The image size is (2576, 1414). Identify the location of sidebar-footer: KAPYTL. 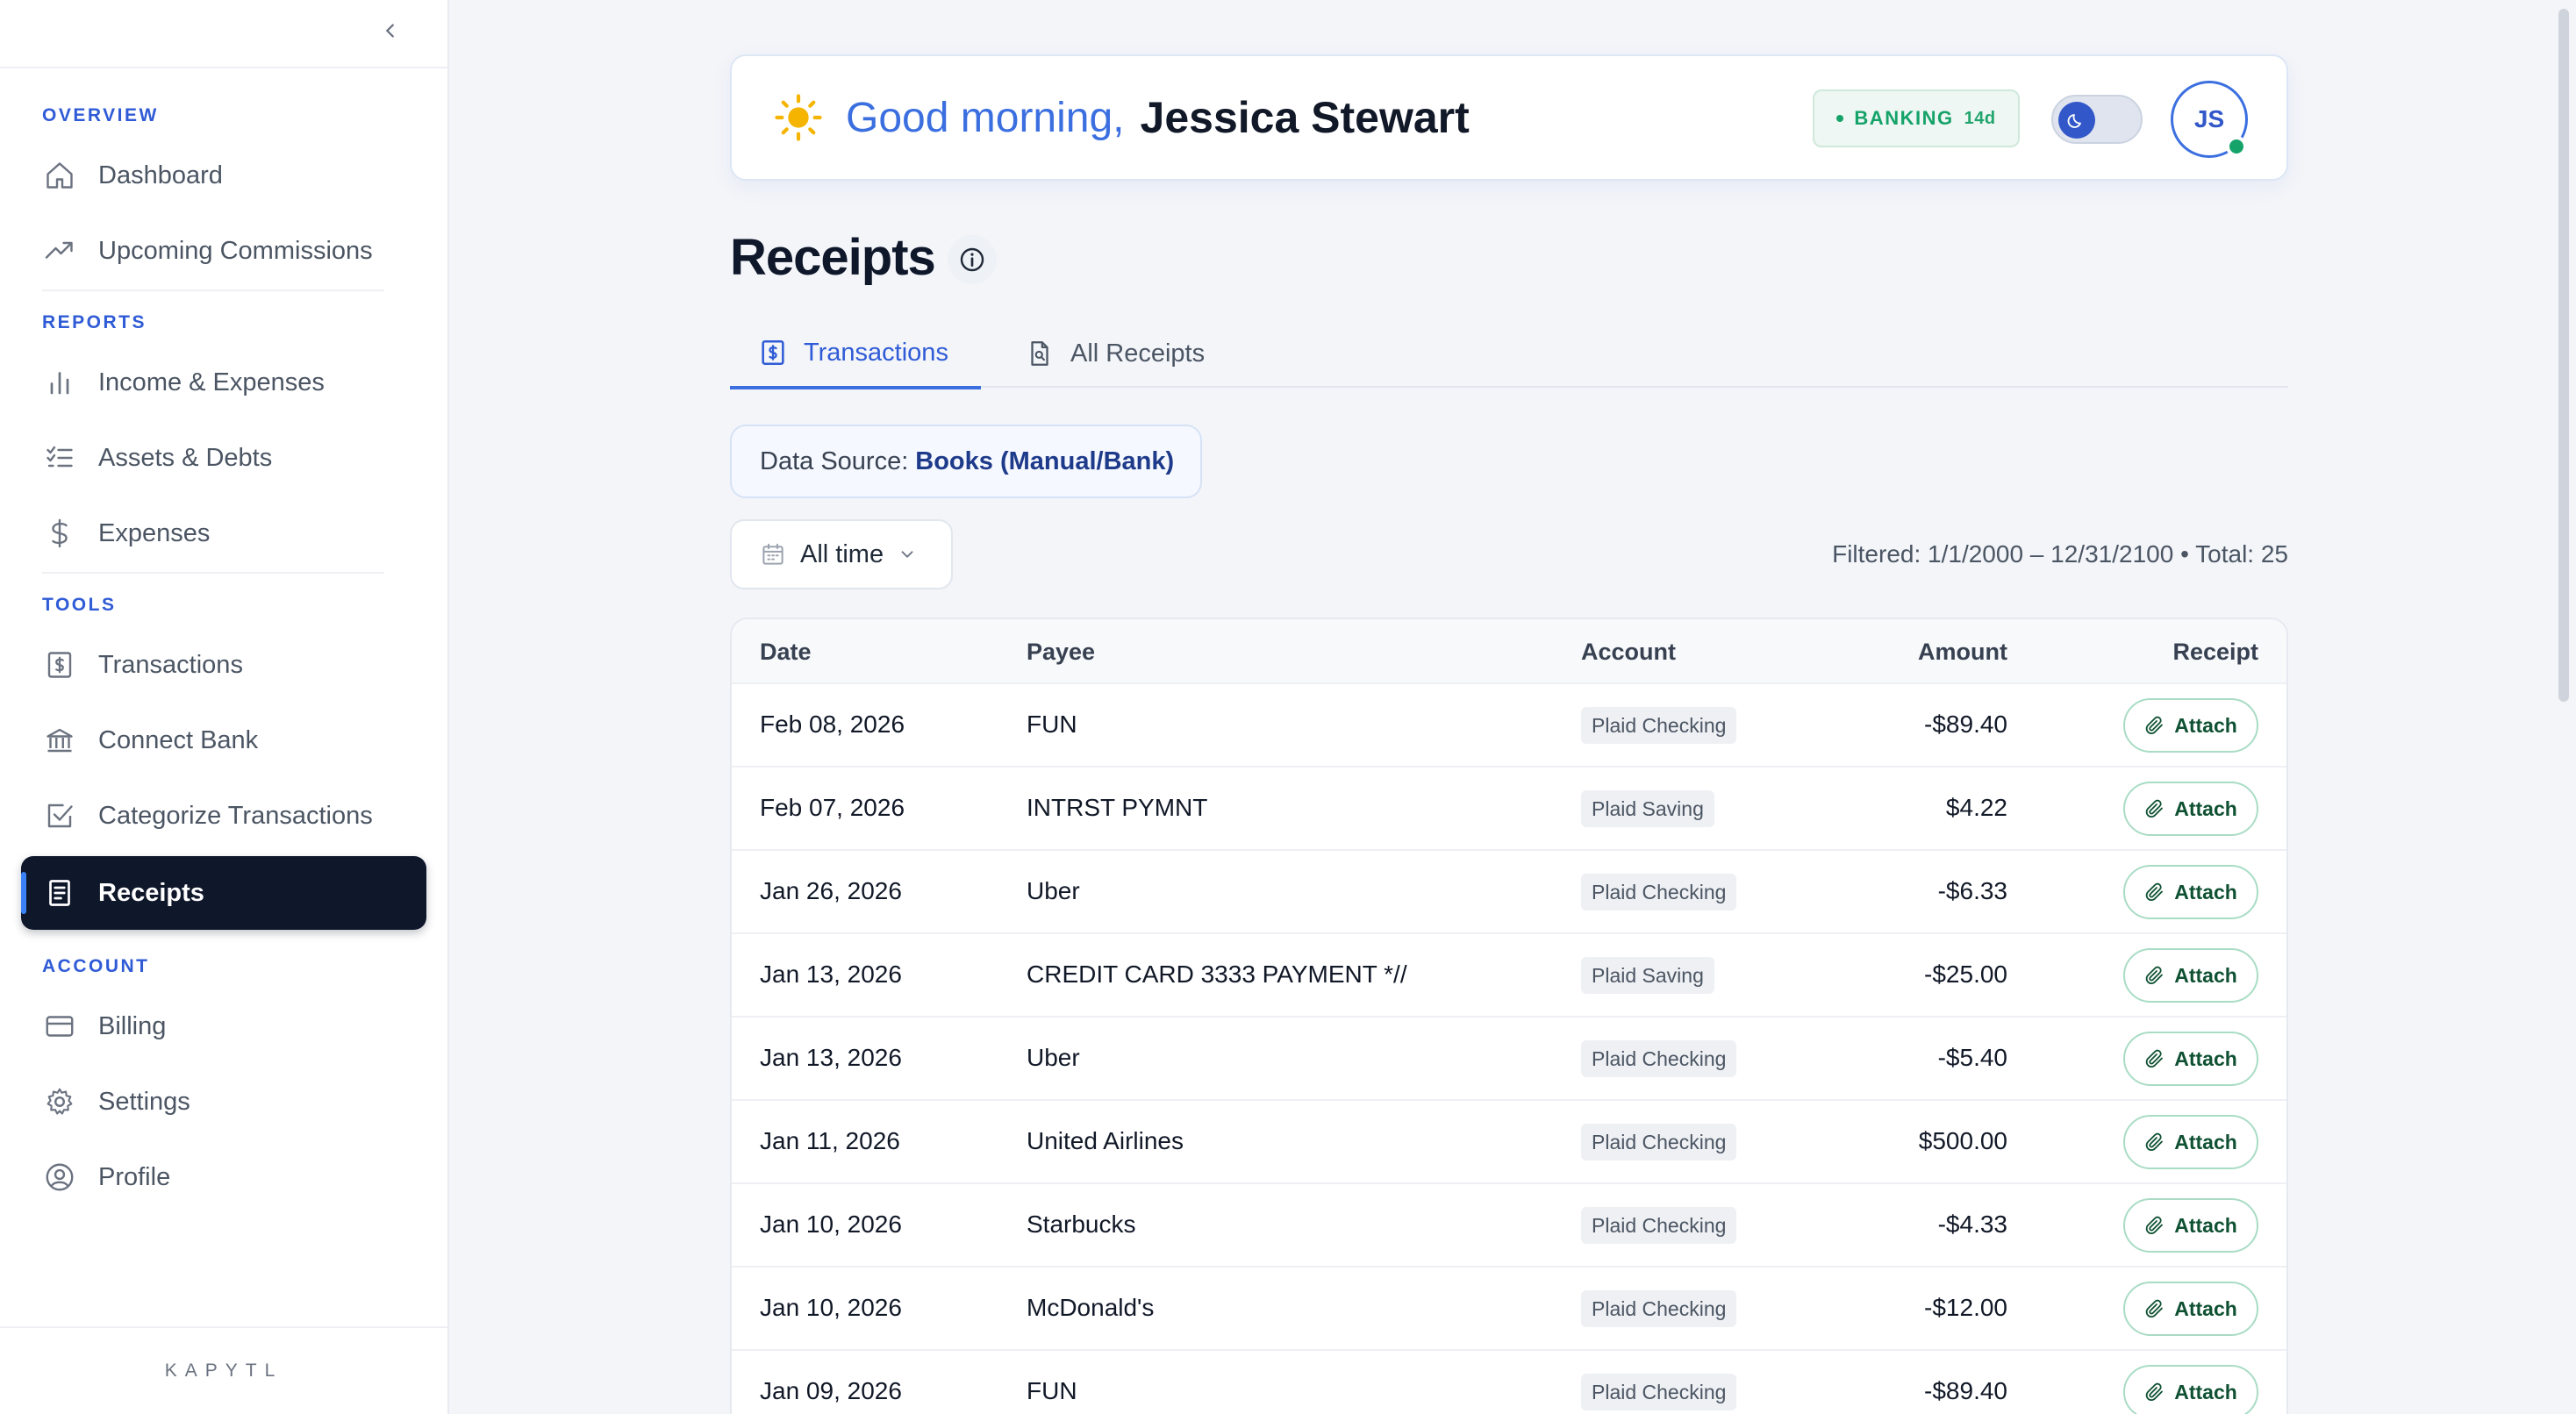
(223, 1370).